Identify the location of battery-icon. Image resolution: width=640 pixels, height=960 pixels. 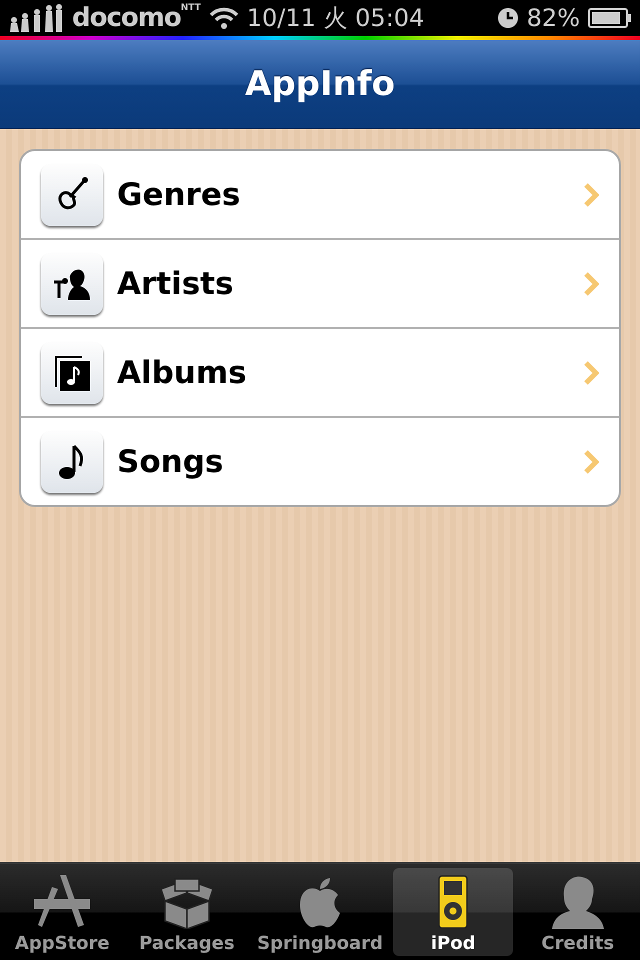
(610, 18).